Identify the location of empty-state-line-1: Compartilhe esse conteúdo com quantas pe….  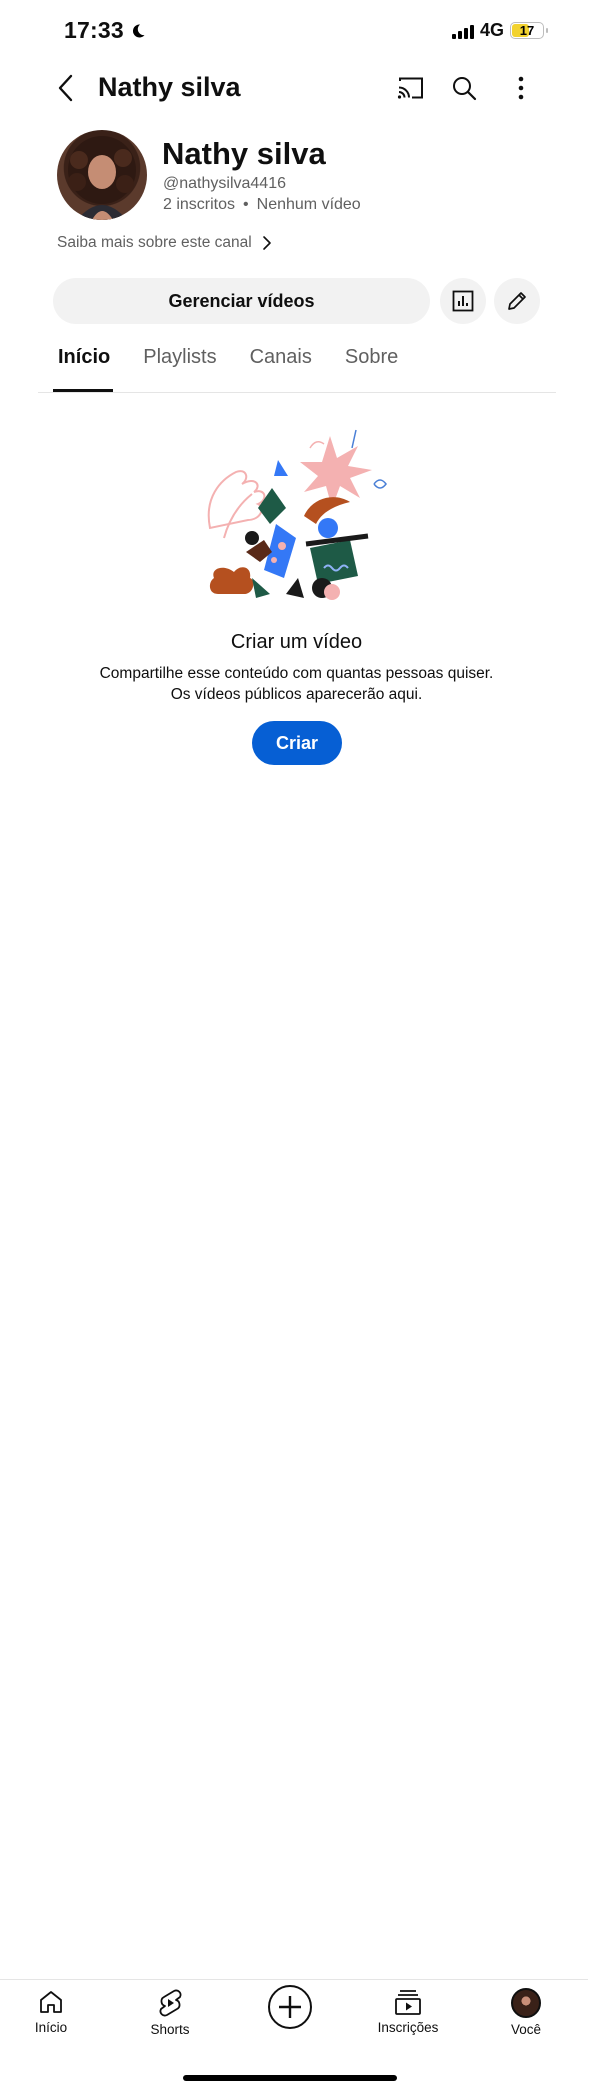
(296, 673).